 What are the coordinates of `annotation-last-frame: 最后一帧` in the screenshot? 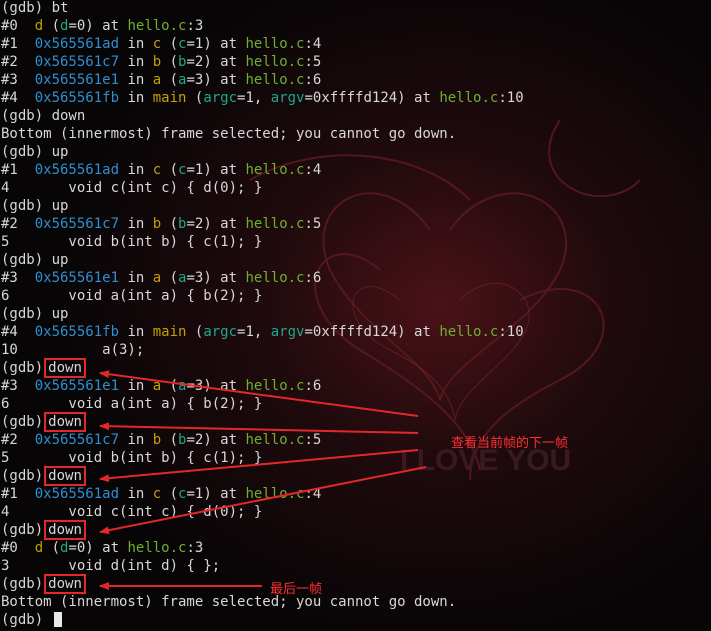 It's located at (296, 589).